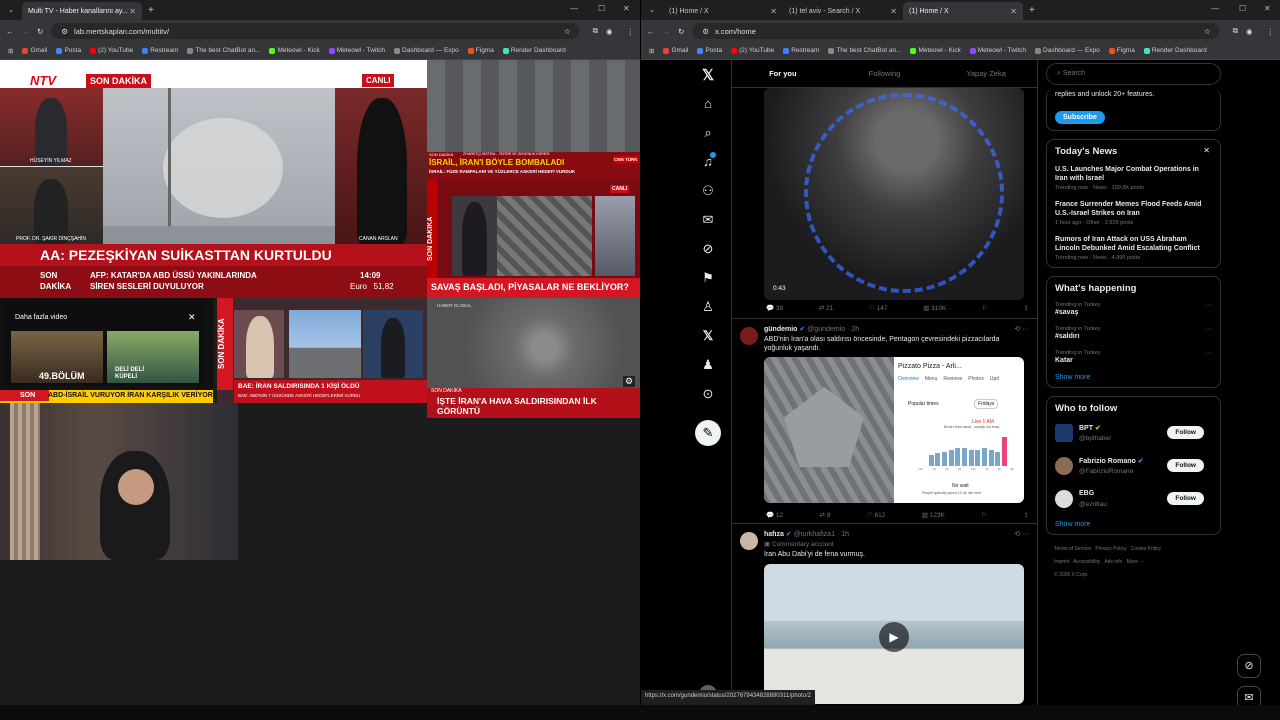 This screenshot has width=1280, height=720. What do you see at coordinates (894, 634) in the screenshot?
I see `post-video: ▶` at bounding box center [894, 634].